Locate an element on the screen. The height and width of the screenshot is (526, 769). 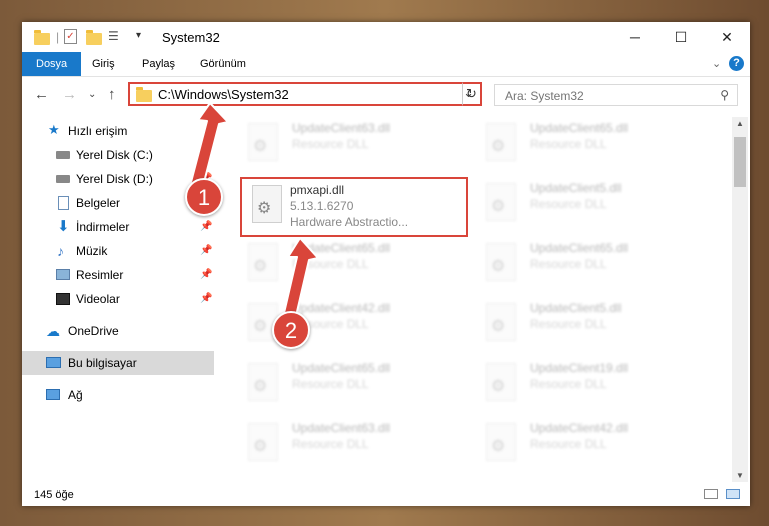
annotation-badge-1: 1 is located at coordinates (204, 197).